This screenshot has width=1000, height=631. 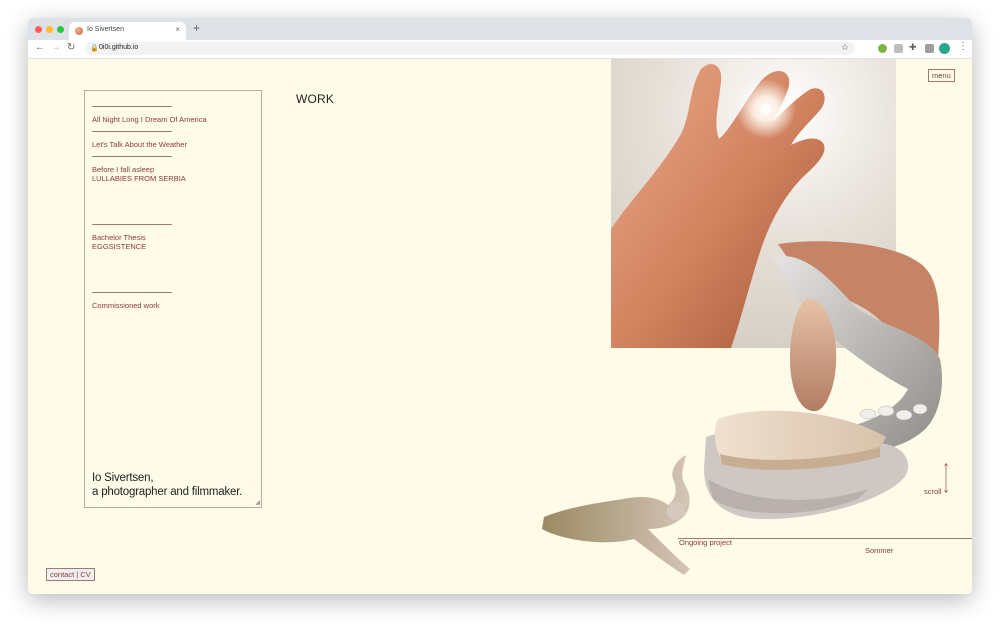 What do you see at coordinates (118, 47) in the screenshot?
I see `url-text: 0i0i.github.io` at bounding box center [118, 47].